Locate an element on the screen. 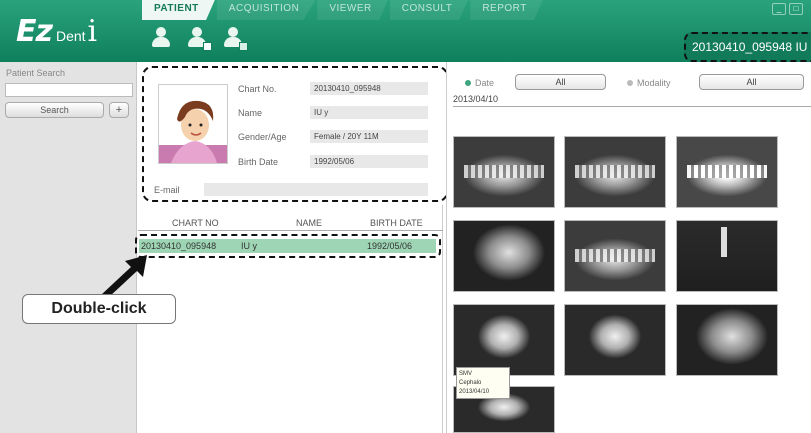 Image resolution: width=811 pixels, height=433 pixels. logo-sub: Dent is located at coordinates (70, 36).